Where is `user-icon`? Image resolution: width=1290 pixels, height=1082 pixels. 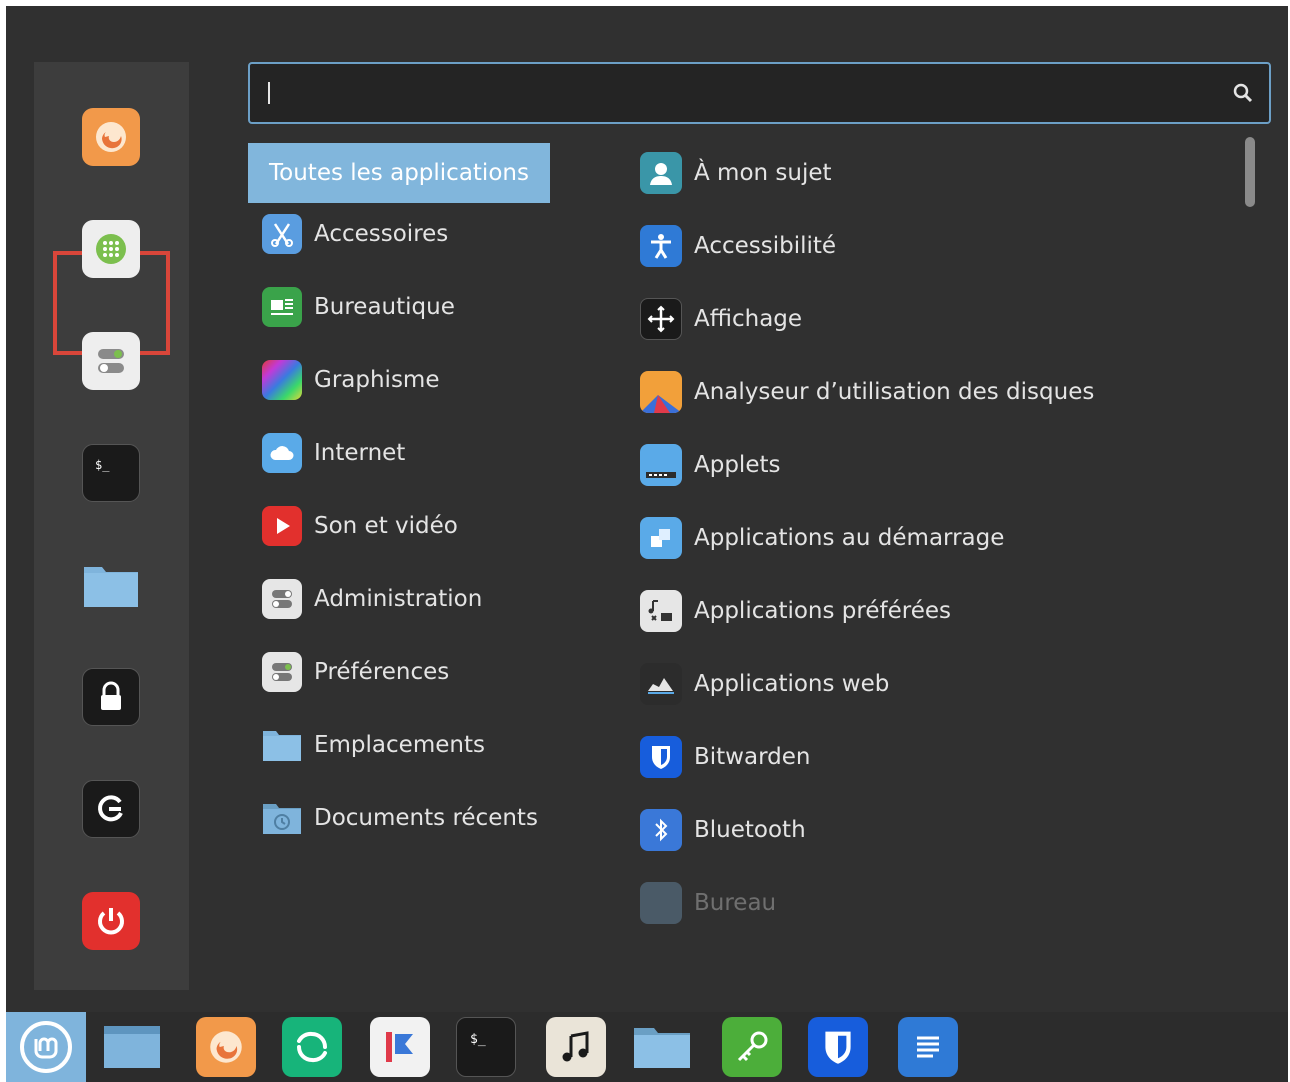 user-icon is located at coordinates (661, 173).